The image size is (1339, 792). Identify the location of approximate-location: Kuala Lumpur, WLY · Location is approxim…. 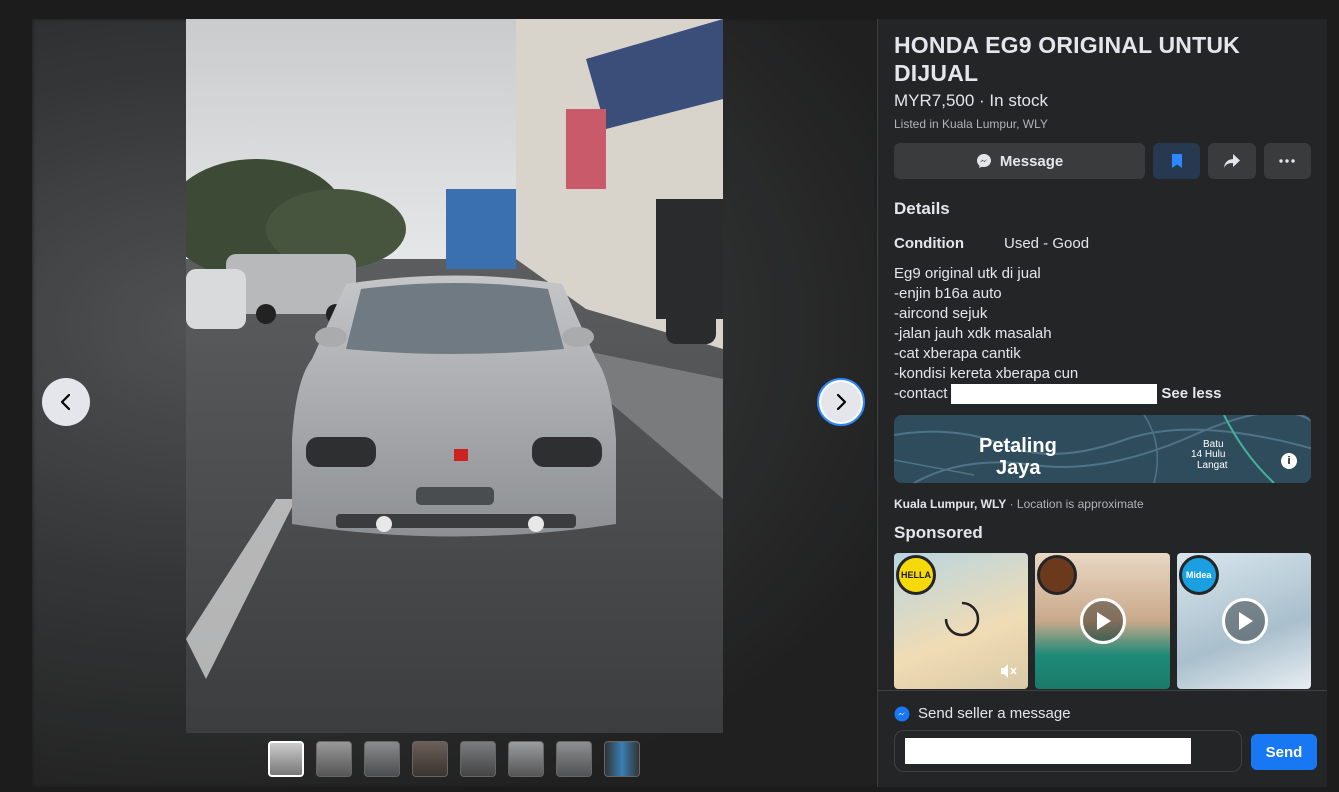
(1102, 504).